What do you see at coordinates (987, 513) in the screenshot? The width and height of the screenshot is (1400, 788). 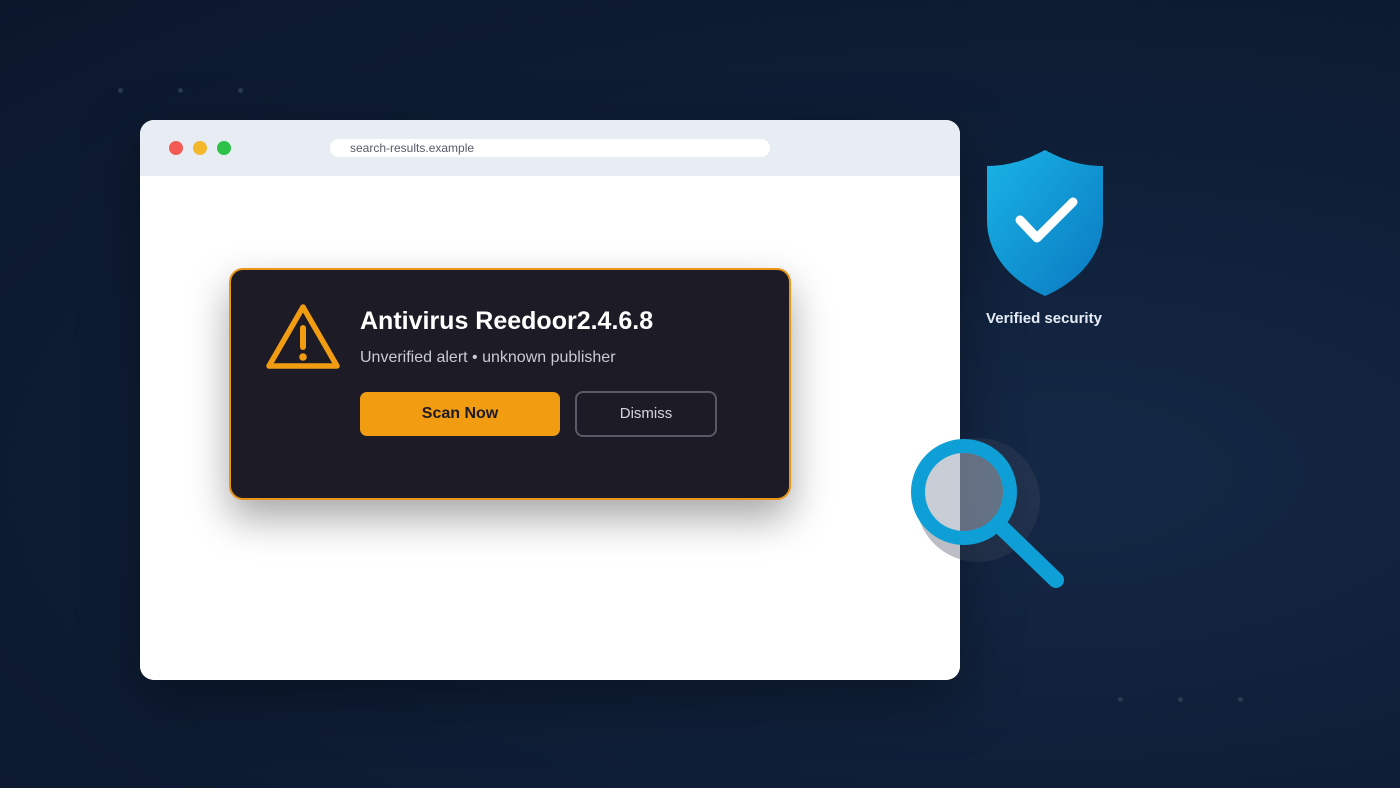 I see `magnifier-icon` at bounding box center [987, 513].